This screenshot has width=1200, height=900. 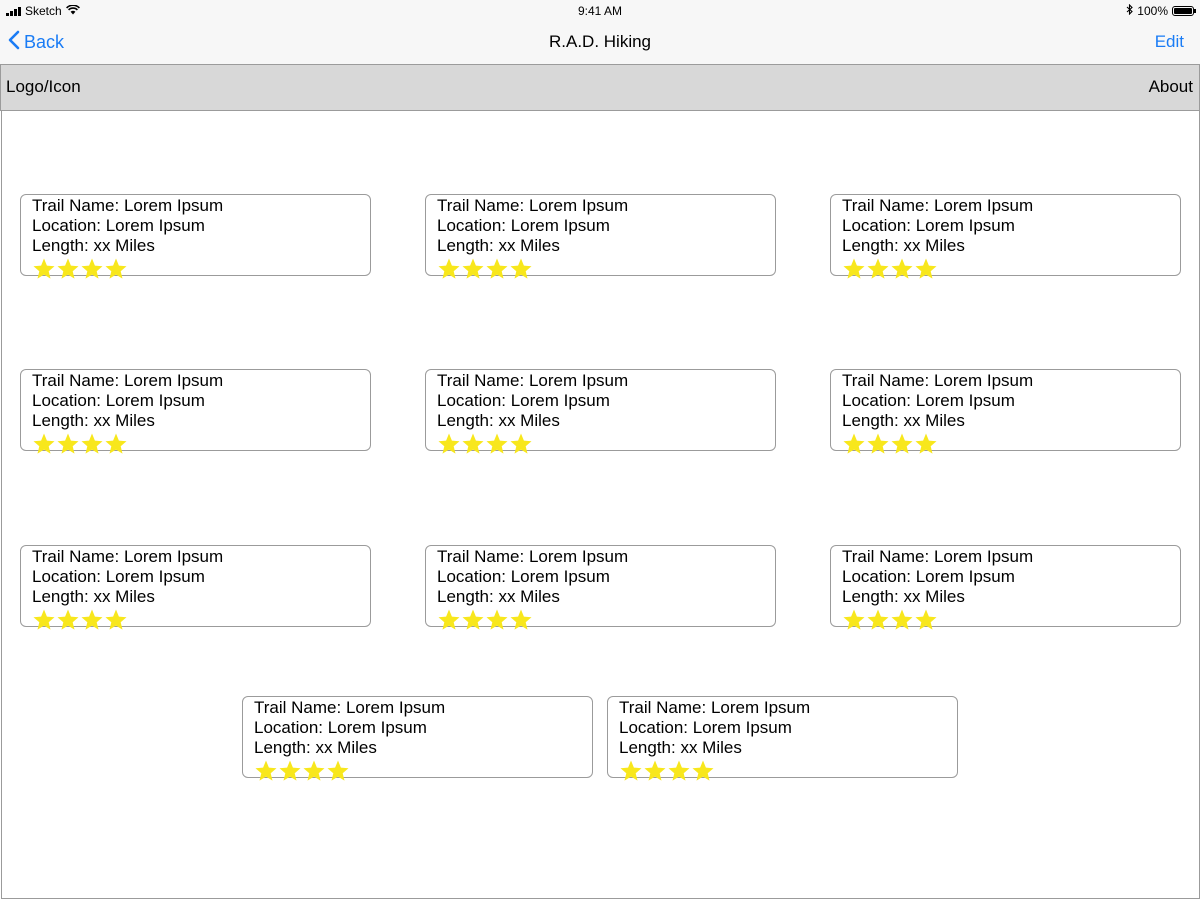 I want to click on status-bar: Sketch 9:41 AM 100%, so click(x=600, y=11).